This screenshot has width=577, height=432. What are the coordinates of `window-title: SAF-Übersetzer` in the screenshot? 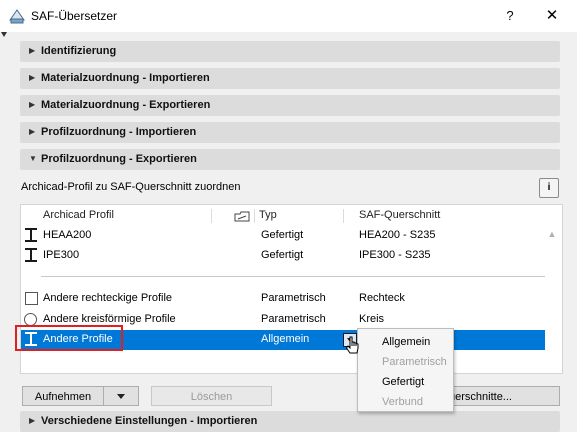 It's located at (74, 16).